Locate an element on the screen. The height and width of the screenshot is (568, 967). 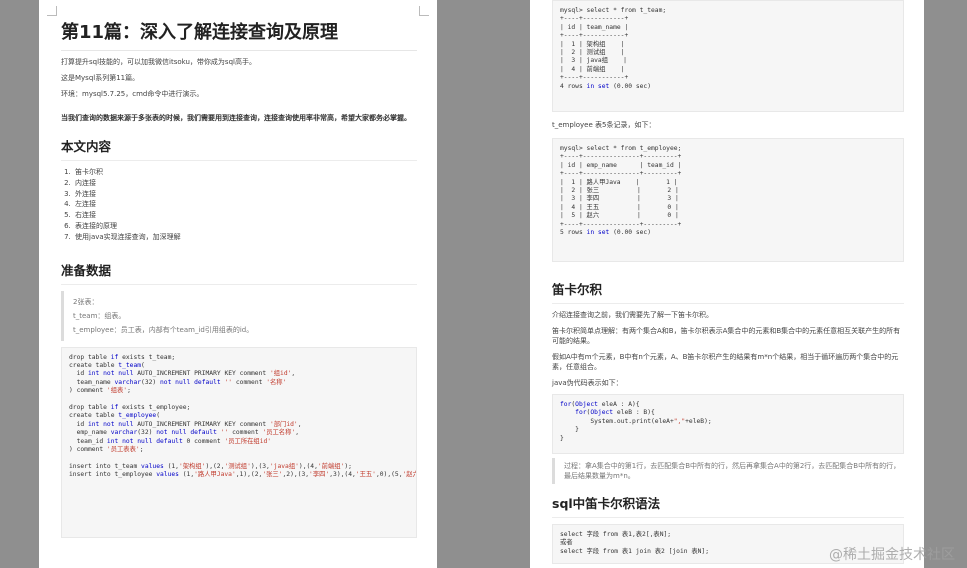
intro-line: 这是Mysql系列第11篇。 is located at coordinates (100, 78).